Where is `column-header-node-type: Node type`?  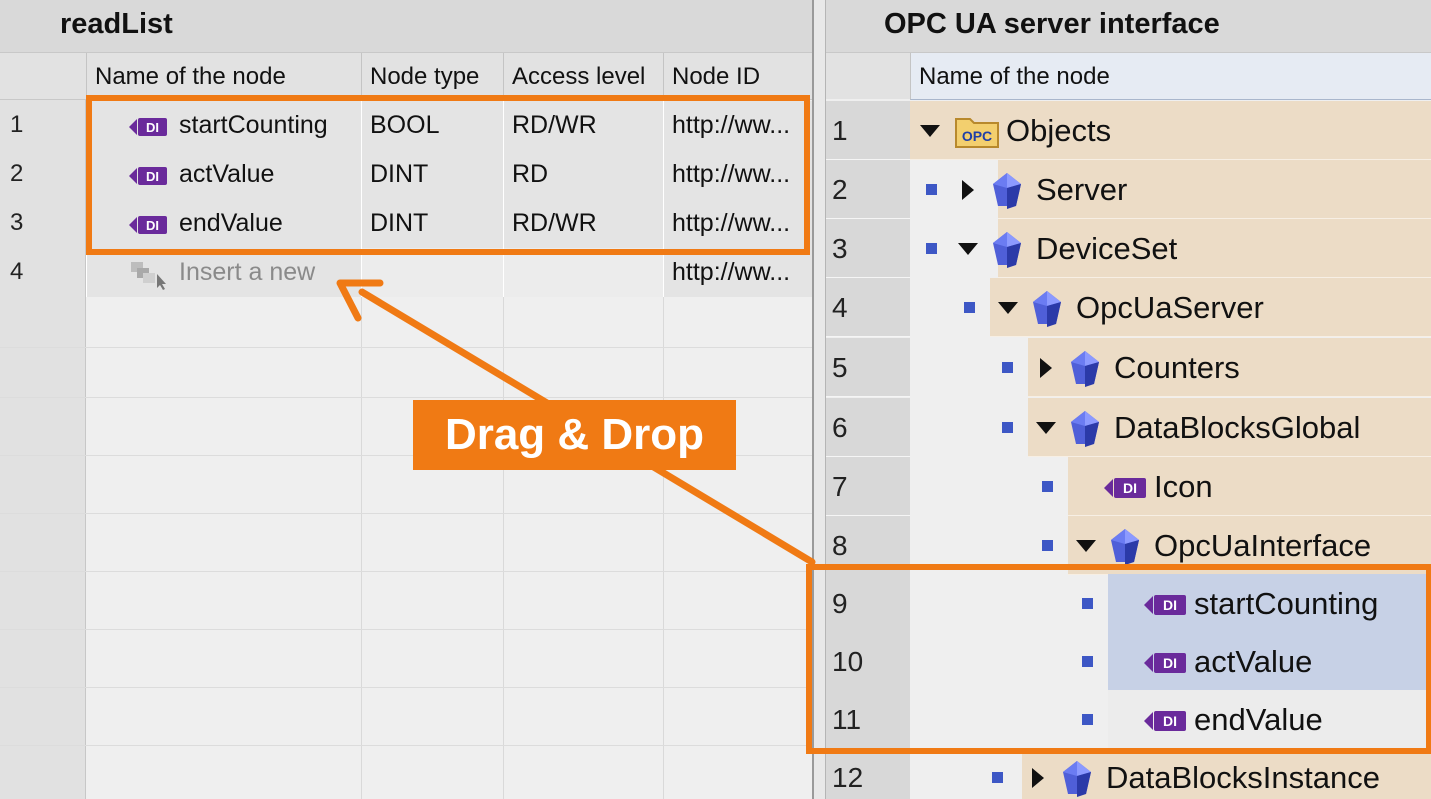
column-header-node-type: Node type is located at coordinates (432, 77).